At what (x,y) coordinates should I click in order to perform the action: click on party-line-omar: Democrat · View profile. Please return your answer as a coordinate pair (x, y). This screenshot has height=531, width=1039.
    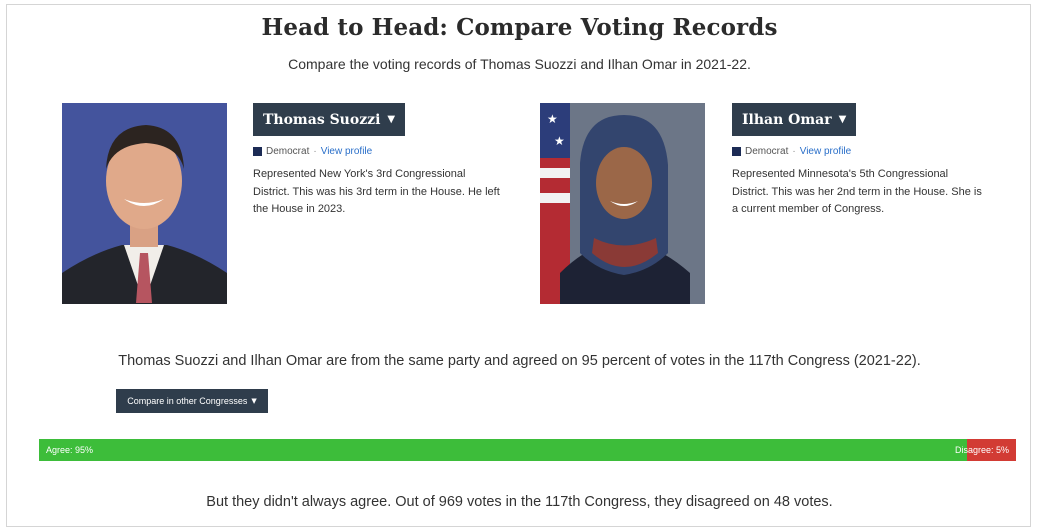
    Looking at the image, I should click on (791, 151).